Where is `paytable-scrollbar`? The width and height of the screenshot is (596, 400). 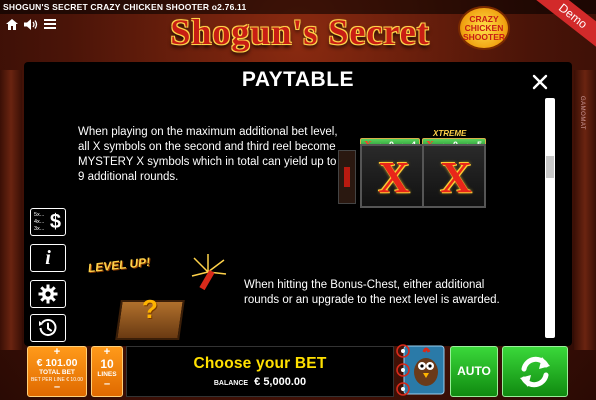
paytable-scrollbar is located at coordinates (550, 218).